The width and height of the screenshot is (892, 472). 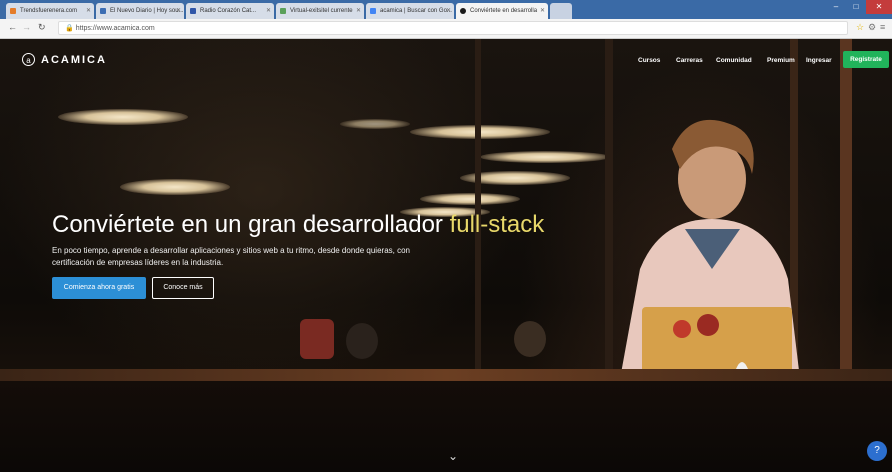 What do you see at coordinates (502, 11) in the screenshot?
I see `browser-tab-active: Conviértete en desarrolla ✕` at bounding box center [502, 11].